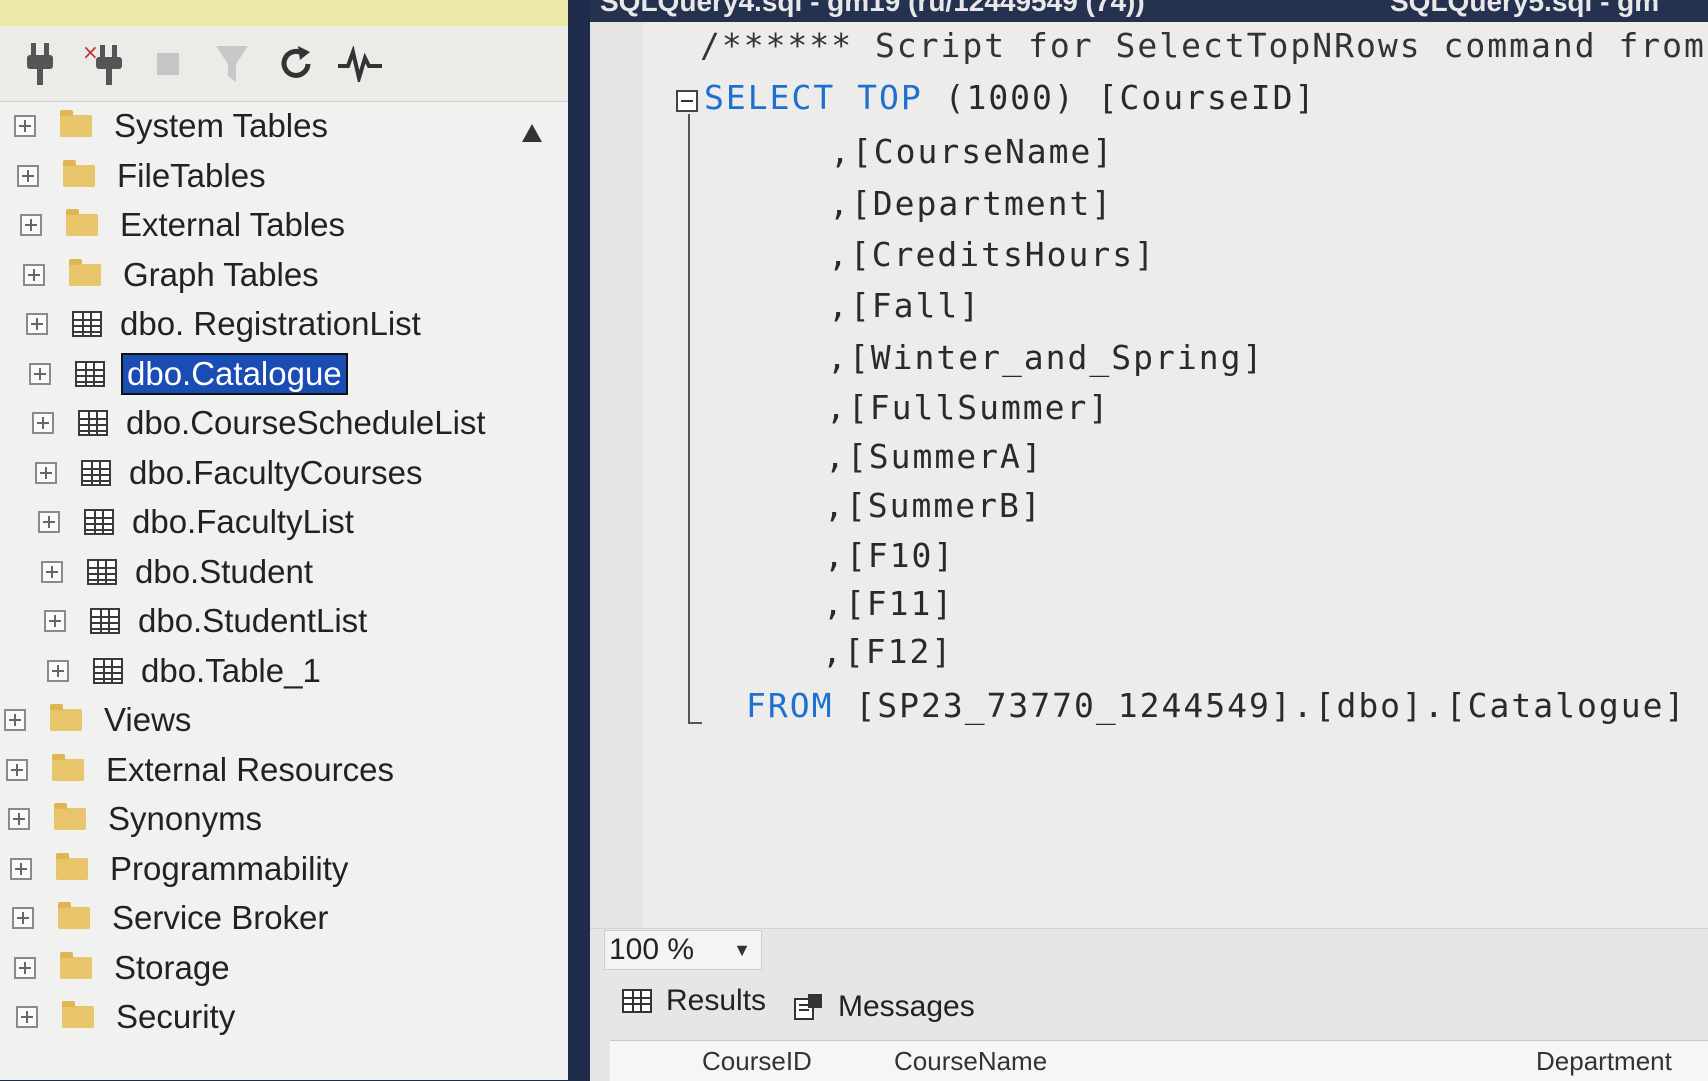 The image size is (1708, 1081). I want to click on tree-item: dbo.FacultyList, so click(196, 522).